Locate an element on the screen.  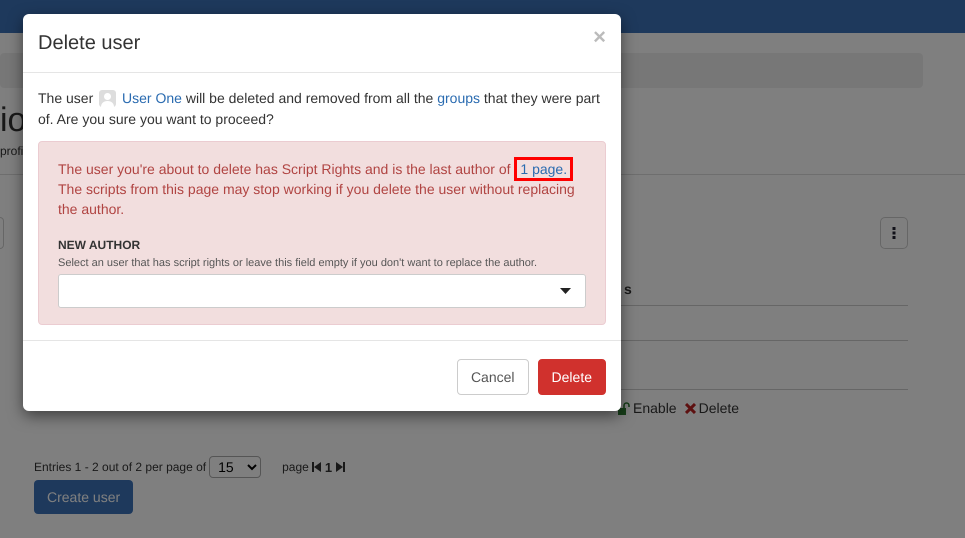
current-page: 1 is located at coordinates (328, 467).